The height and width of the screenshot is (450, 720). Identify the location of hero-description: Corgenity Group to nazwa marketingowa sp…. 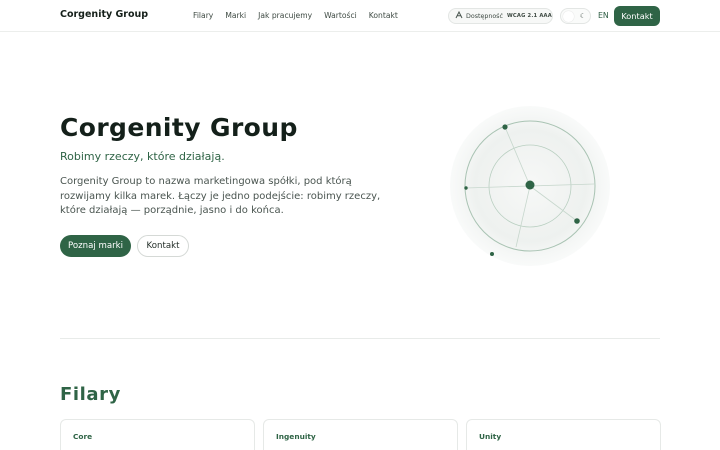
(220, 196).